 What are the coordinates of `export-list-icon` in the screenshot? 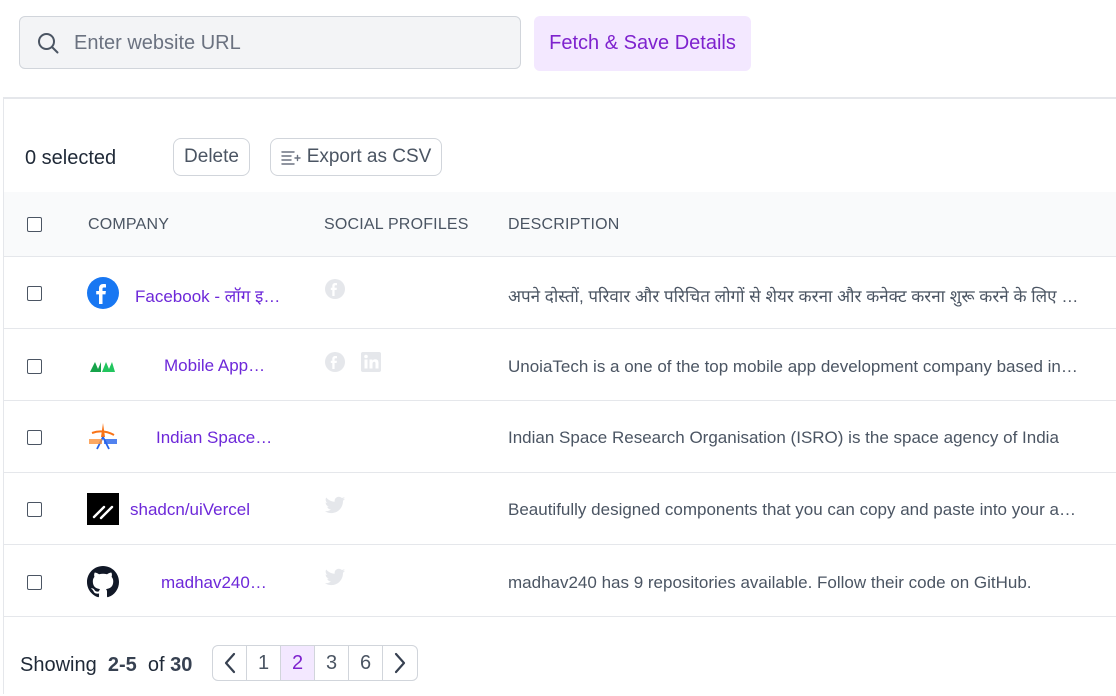 It's located at (290, 158).